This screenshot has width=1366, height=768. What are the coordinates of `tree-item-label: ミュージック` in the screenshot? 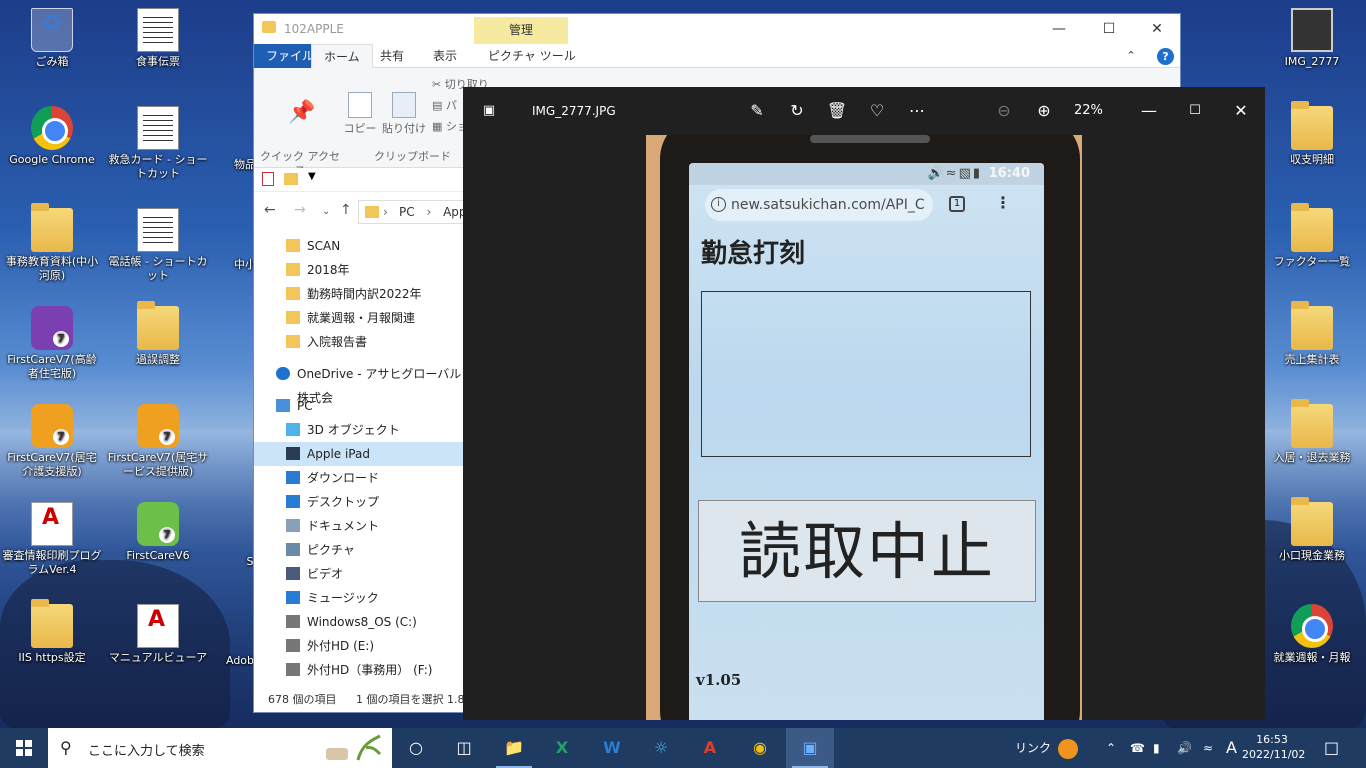 It's located at (343, 598).